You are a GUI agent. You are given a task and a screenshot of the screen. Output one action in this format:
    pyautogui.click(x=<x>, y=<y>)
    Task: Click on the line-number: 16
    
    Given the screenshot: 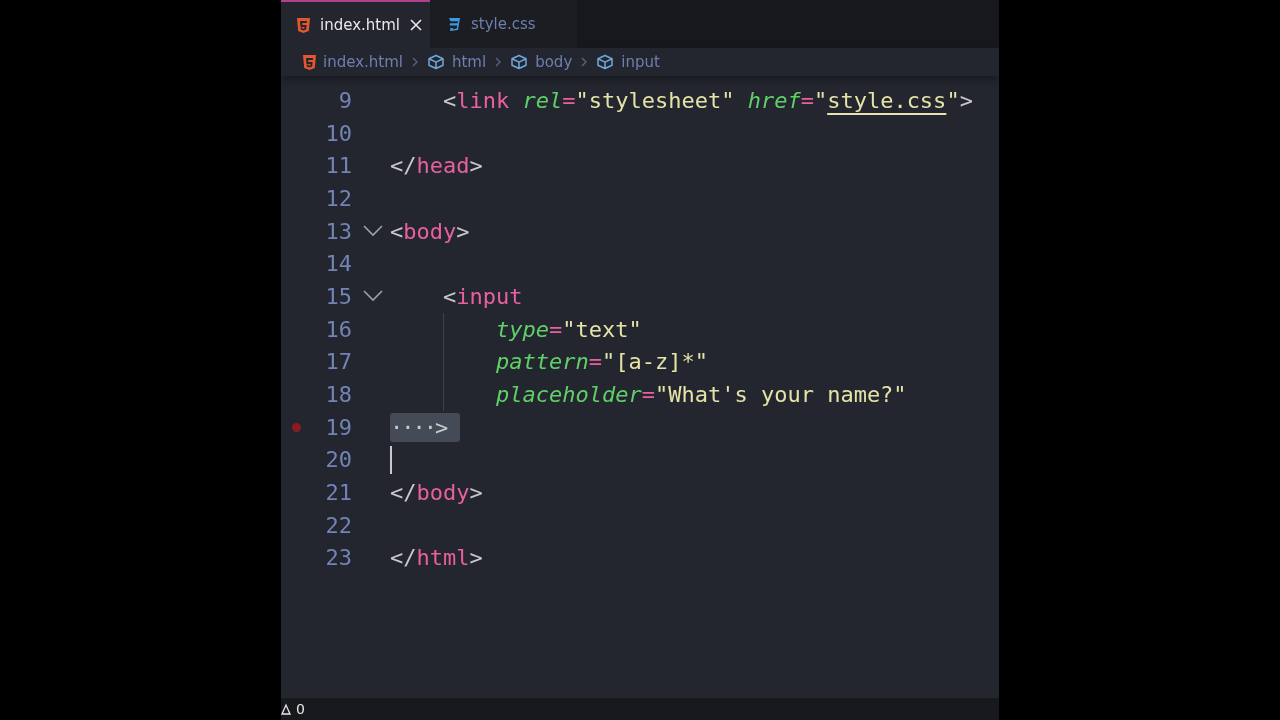 What is the action you would take?
    pyautogui.click(x=338, y=329)
    